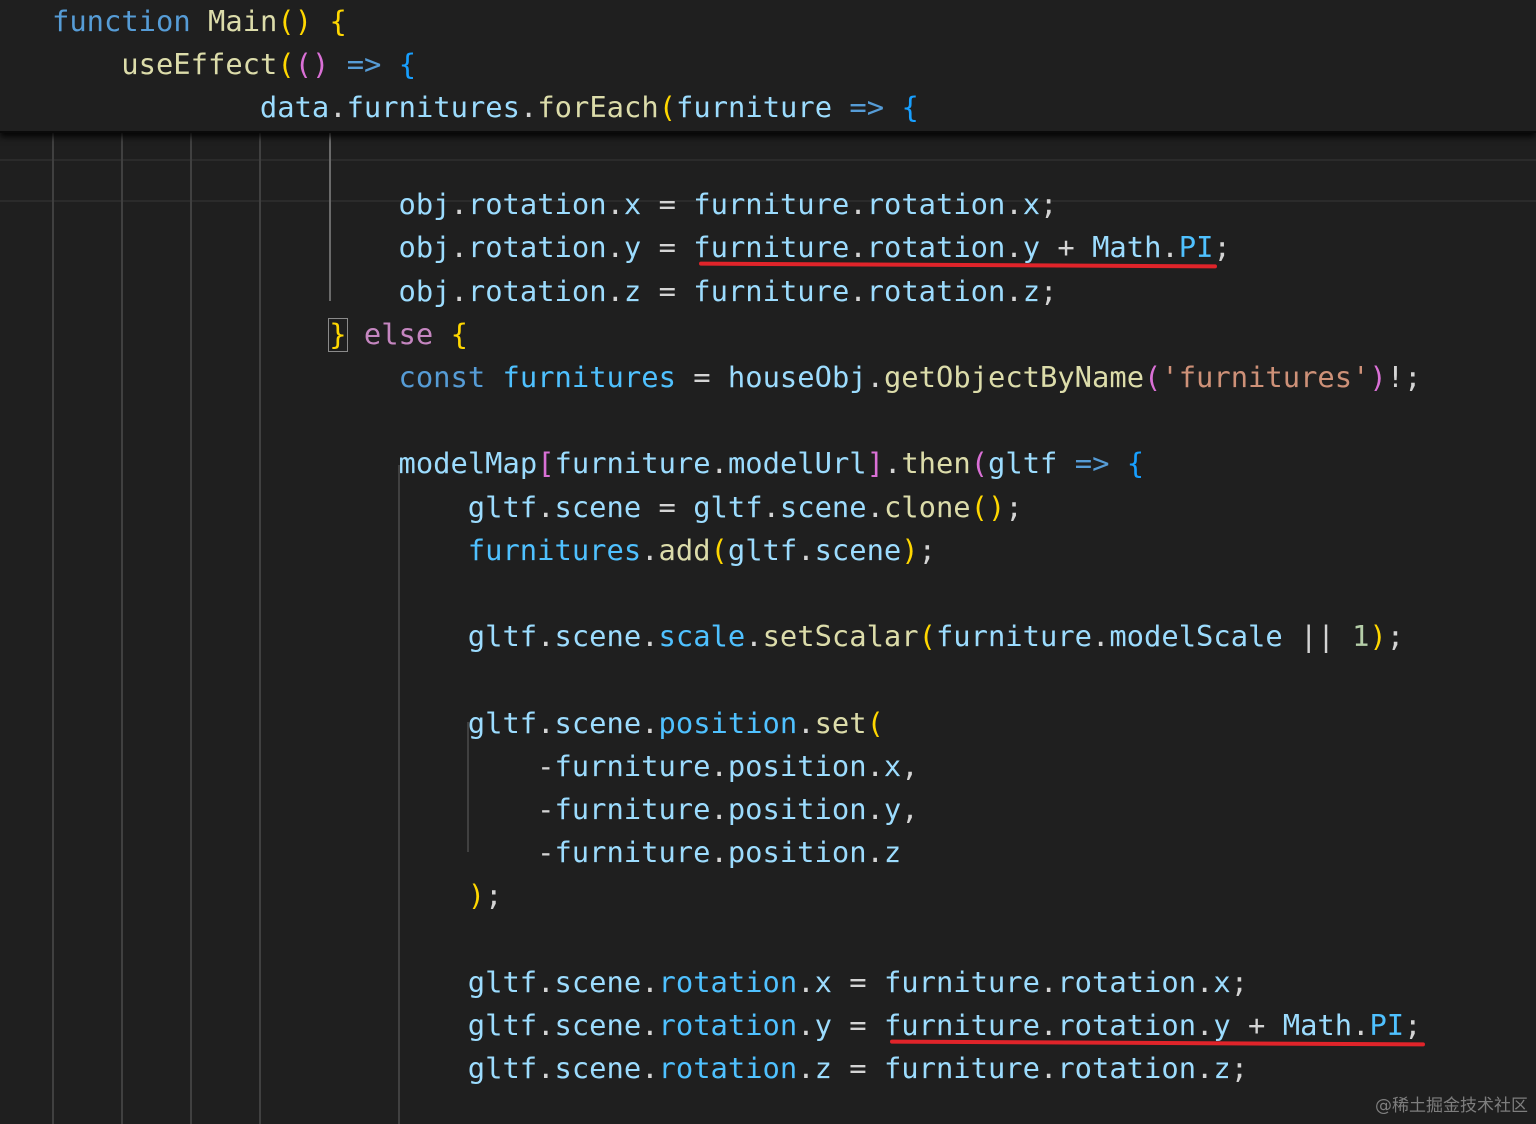 This screenshot has width=1536, height=1124. What do you see at coordinates (684, 549) in the screenshot?
I see `code-token: add` at bounding box center [684, 549].